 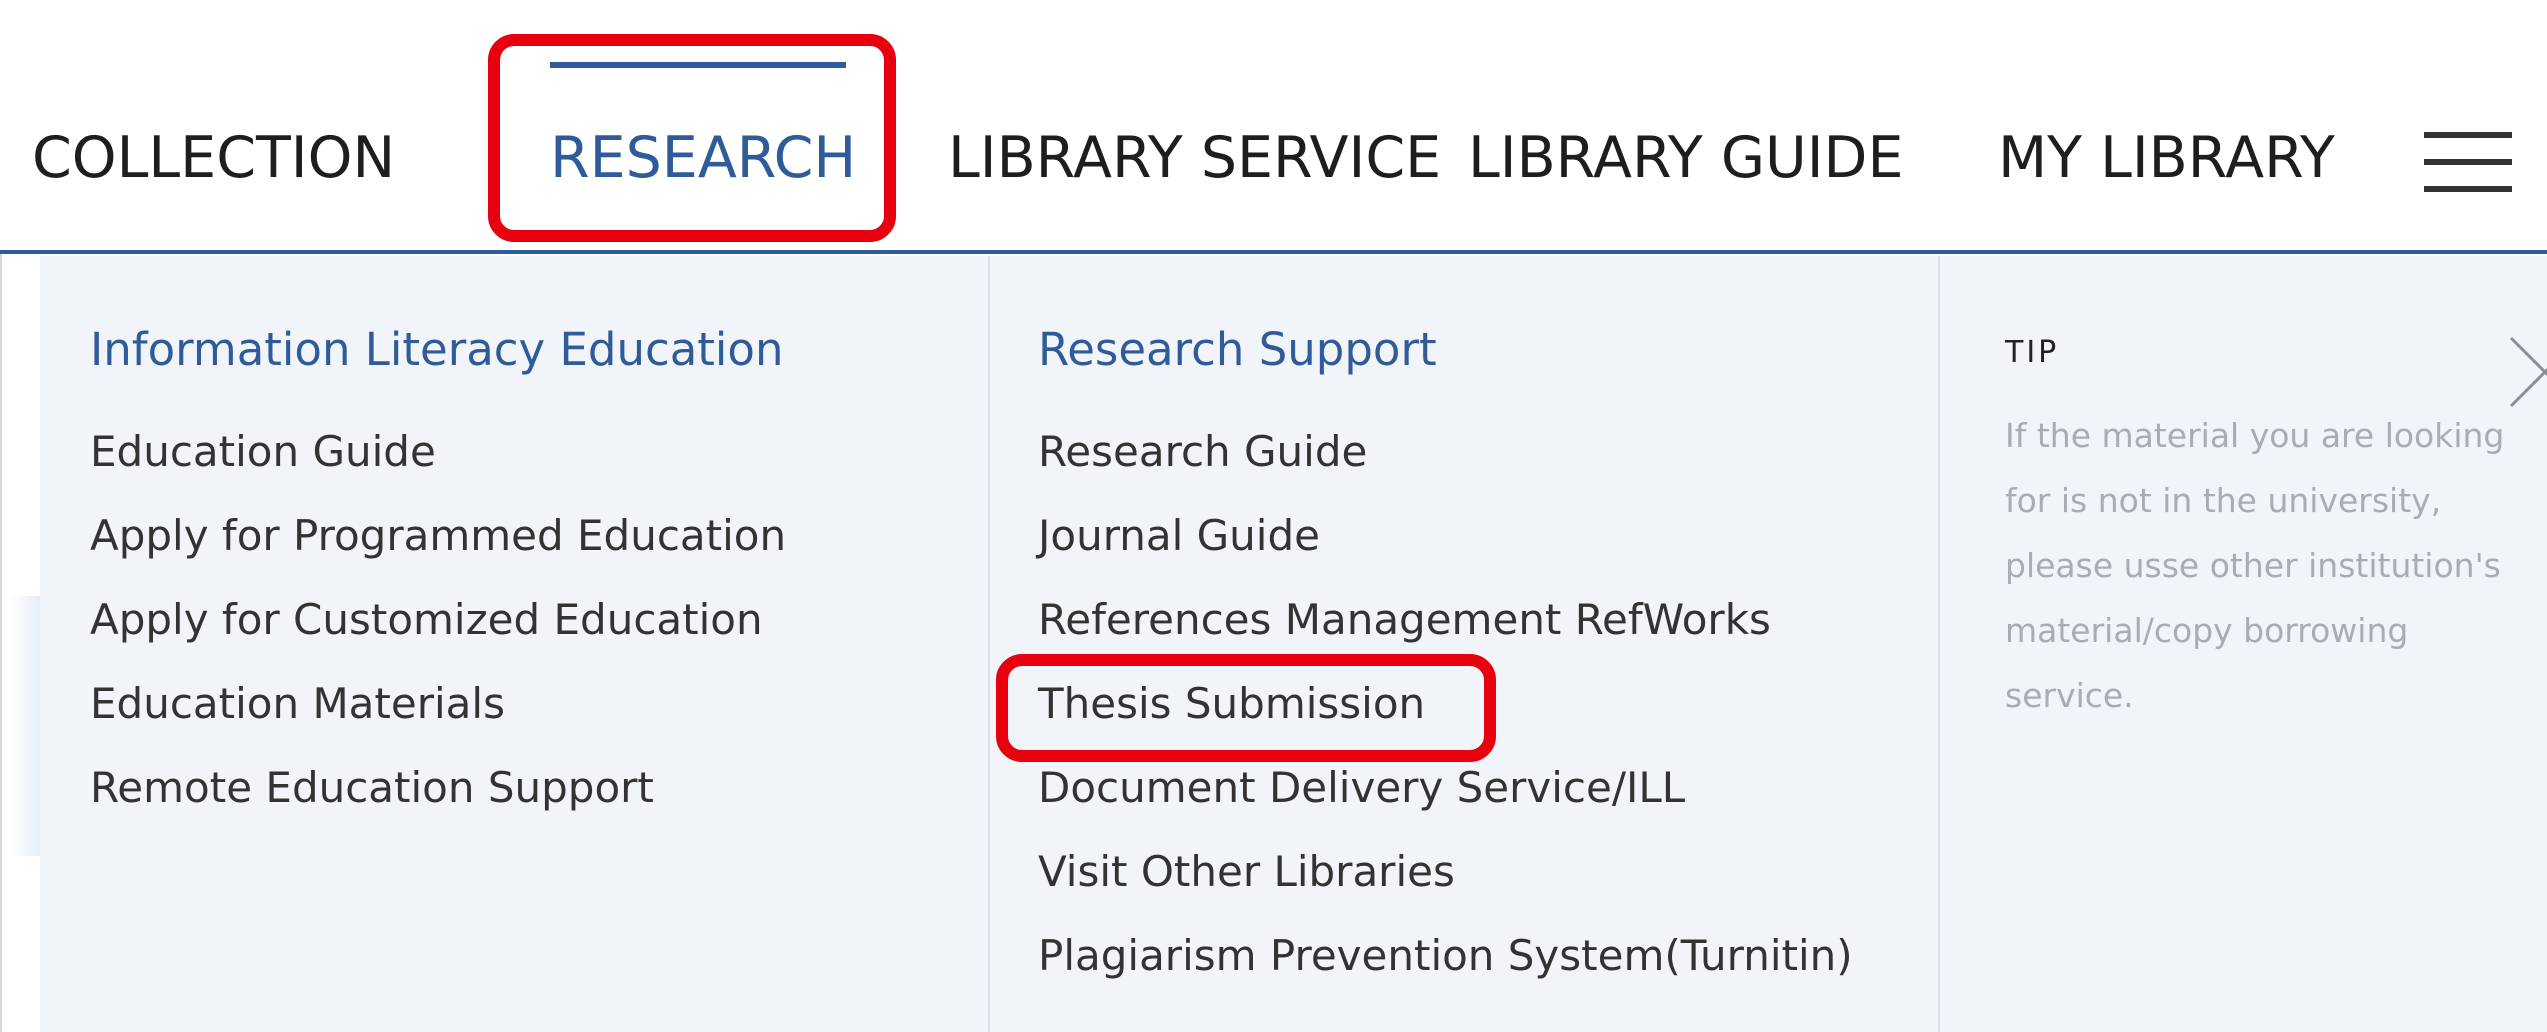 I want to click on hamburger-menu-icon, so click(x=2468, y=162).